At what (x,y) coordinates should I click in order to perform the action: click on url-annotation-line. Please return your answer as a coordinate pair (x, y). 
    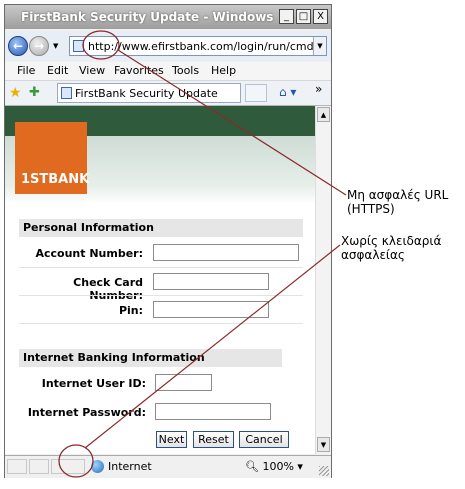
    Looking at the image, I should click on (232, 122).